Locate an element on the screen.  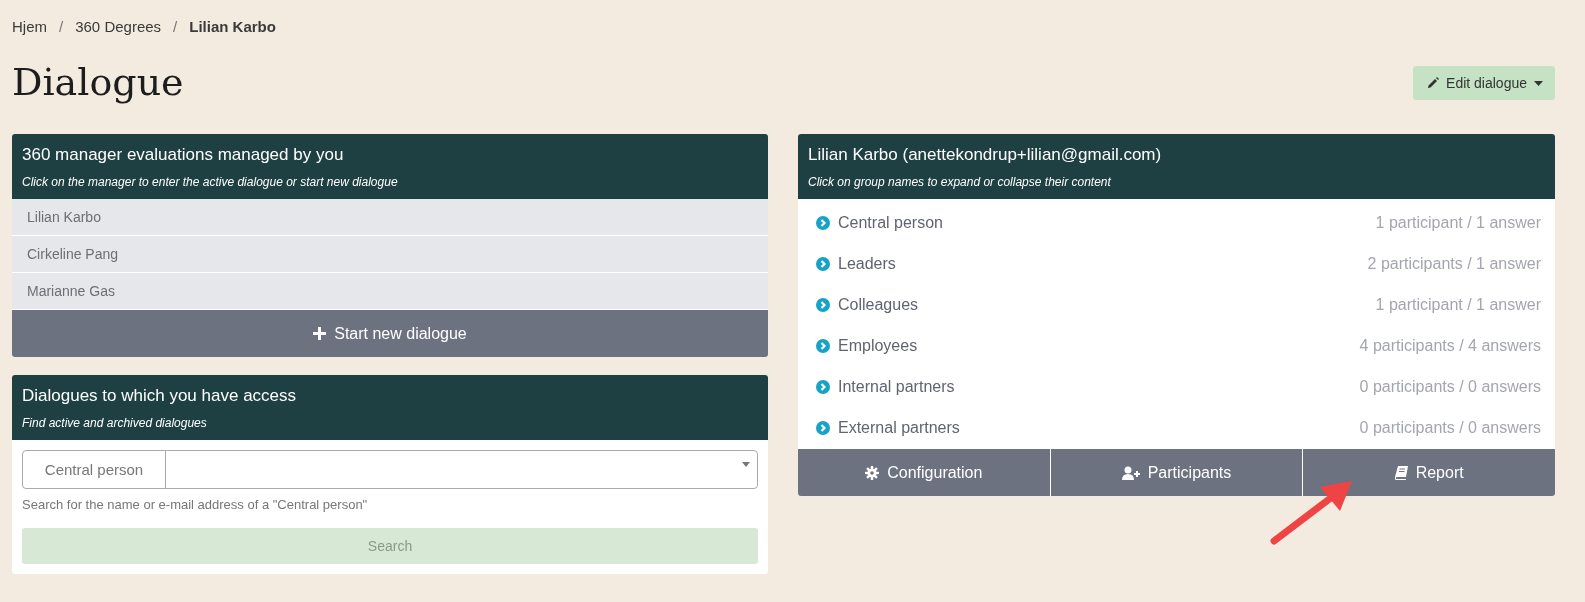
user-plus-icon is located at coordinates (1130, 472).